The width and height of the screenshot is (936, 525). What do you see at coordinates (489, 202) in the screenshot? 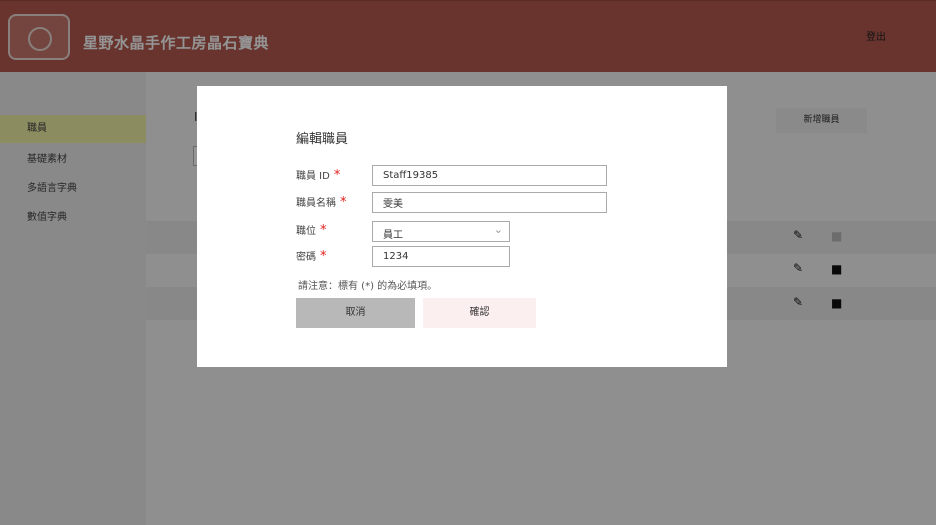
I see `staff-name-input` at bounding box center [489, 202].